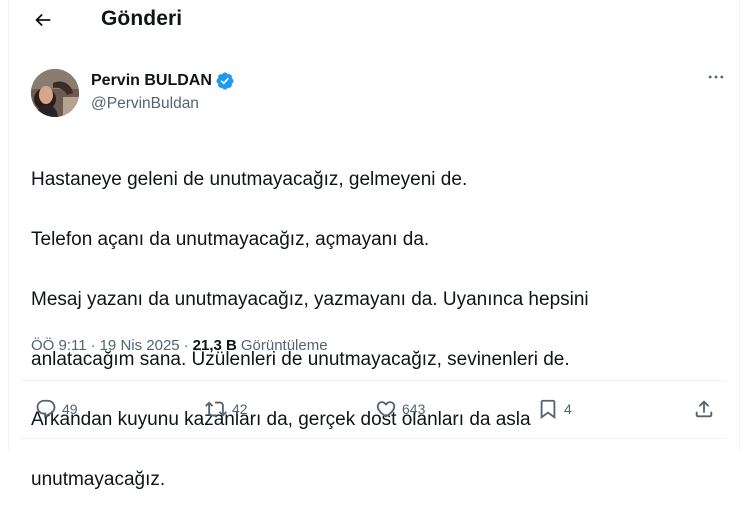 The image size is (750, 525). Describe the element at coordinates (70, 409) in the screenshot. I see `reply-count: 49` at that location.